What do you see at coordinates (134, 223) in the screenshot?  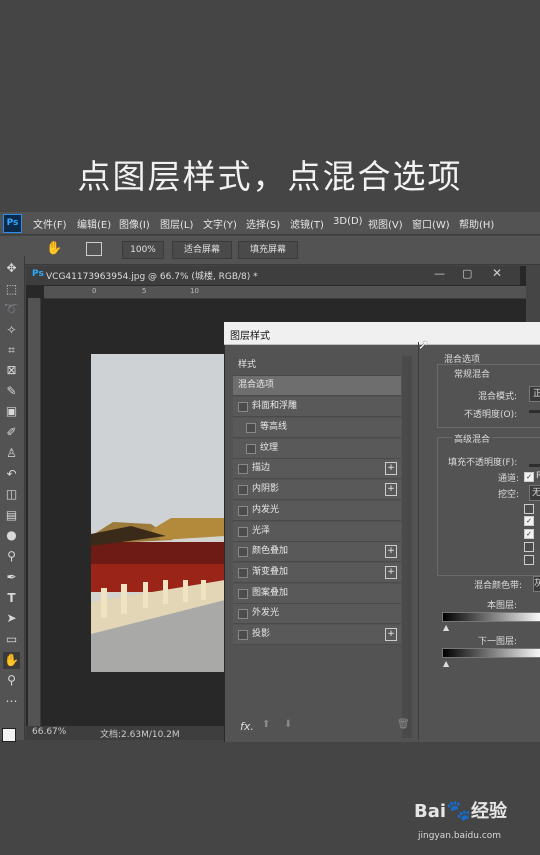 I see `menu-image: 图像(I)` at bounding box center [134, 223].